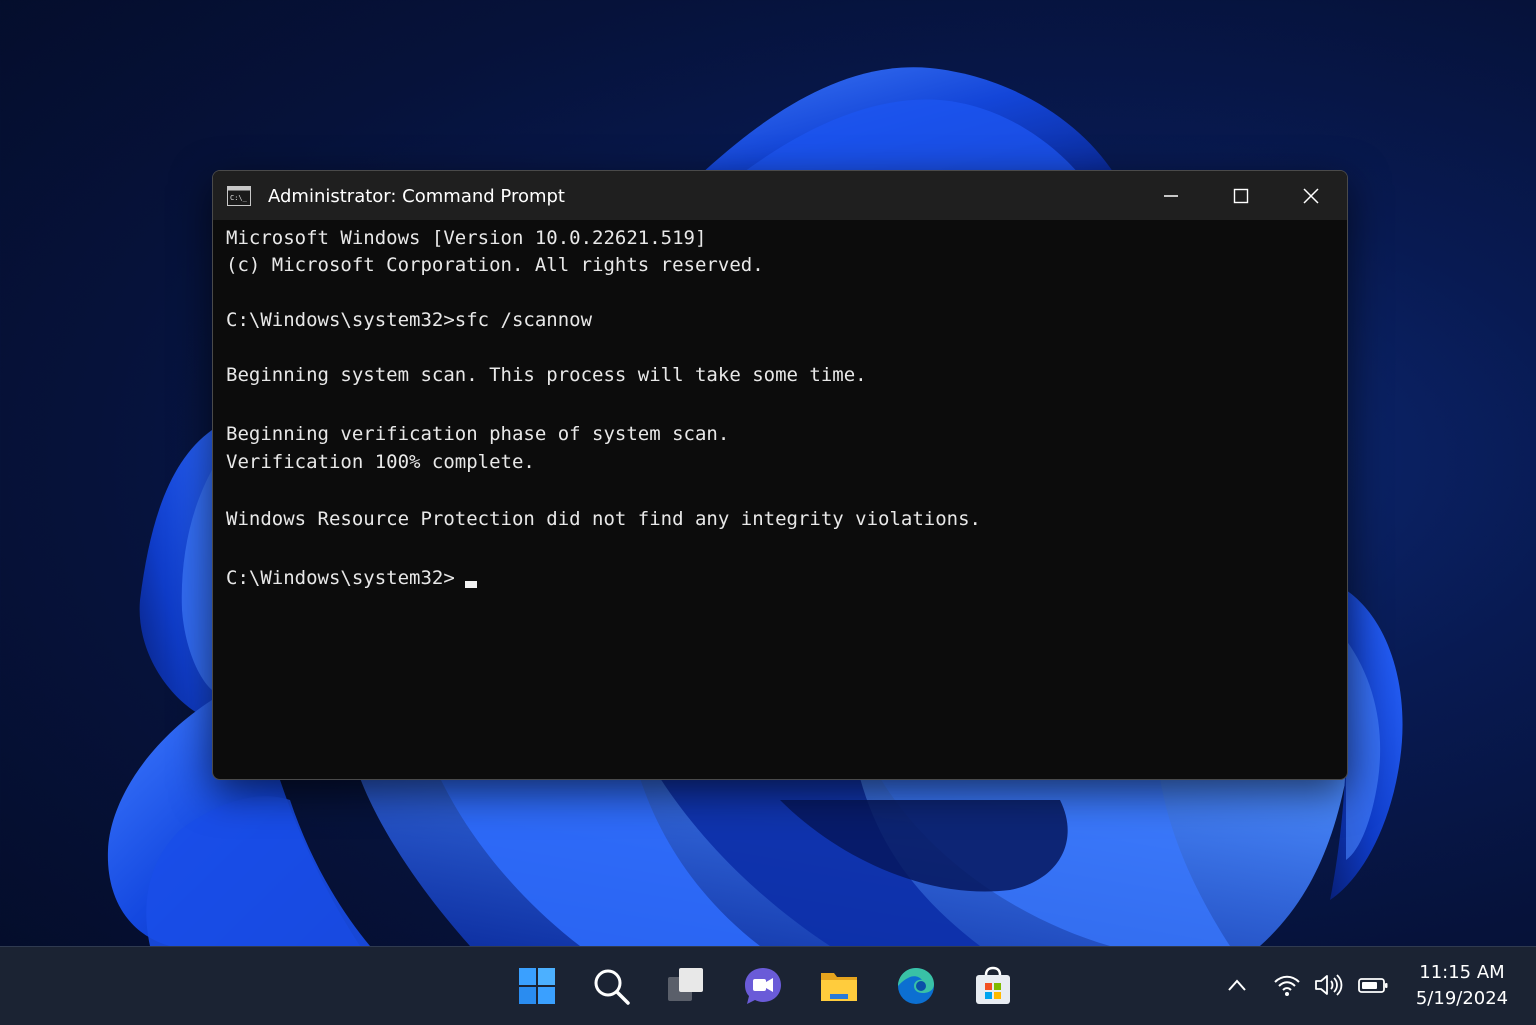 This screenshot has height=1025, width=1536. I want to click on prompt-line: C:\Windows\system32>, so click(351, 579).